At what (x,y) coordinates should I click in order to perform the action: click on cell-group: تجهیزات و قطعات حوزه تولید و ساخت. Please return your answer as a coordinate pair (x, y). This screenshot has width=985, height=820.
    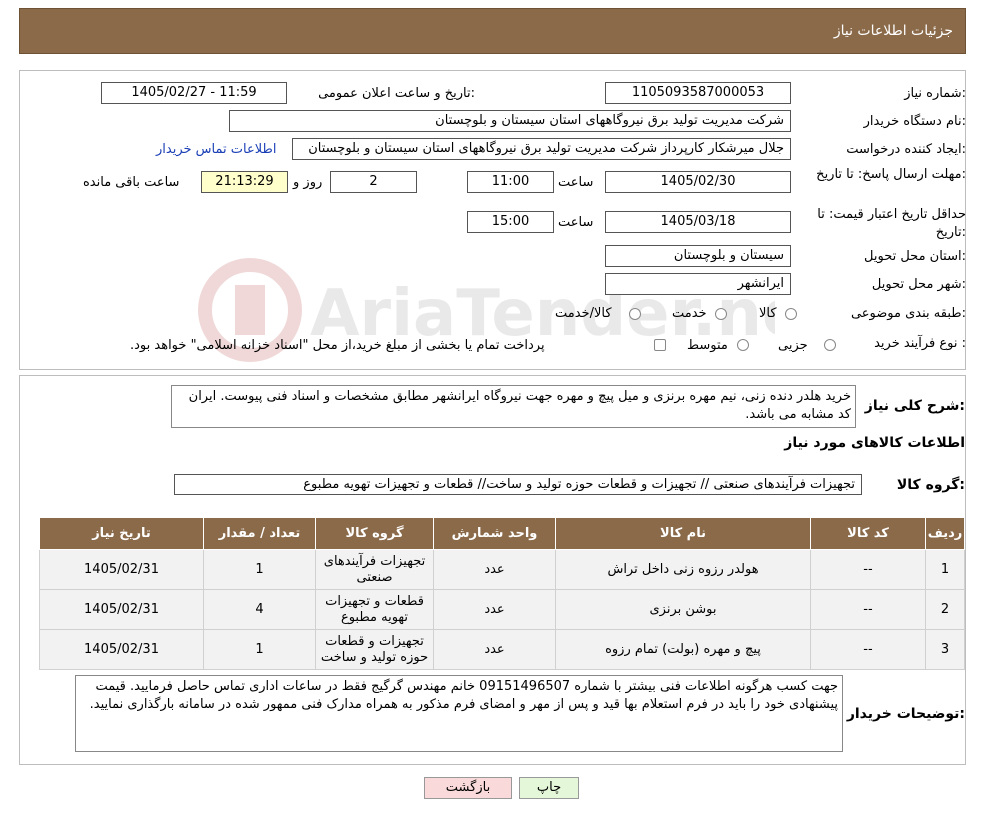
    Looking at the image, I should click on (374, 649).